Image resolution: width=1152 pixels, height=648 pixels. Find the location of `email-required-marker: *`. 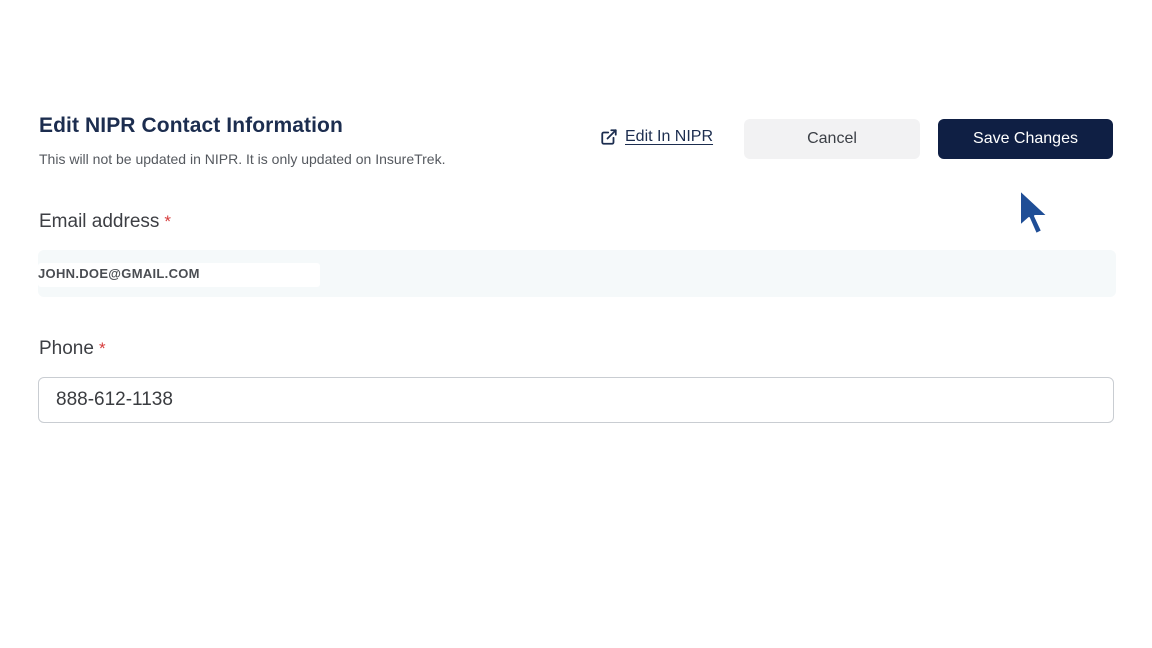

email-required-marker: * is located at coordinates (168, 221).